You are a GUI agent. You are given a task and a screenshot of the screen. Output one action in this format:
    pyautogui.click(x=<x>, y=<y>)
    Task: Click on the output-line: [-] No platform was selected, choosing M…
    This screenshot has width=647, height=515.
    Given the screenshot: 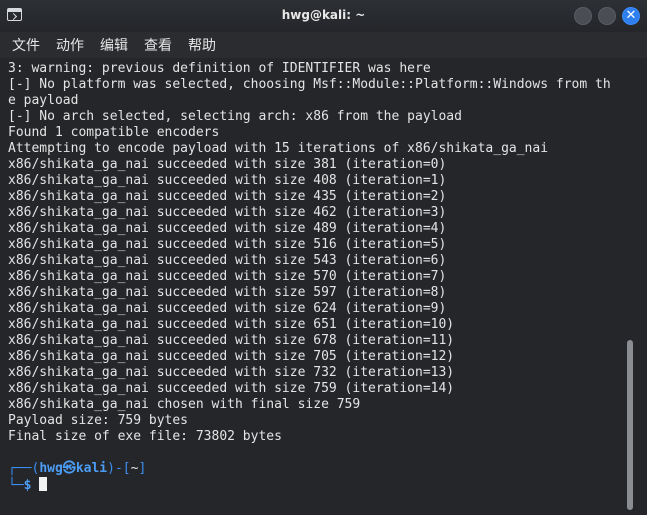 What is the action you would take?
    pyautogui.click(x=309, y=84)
    